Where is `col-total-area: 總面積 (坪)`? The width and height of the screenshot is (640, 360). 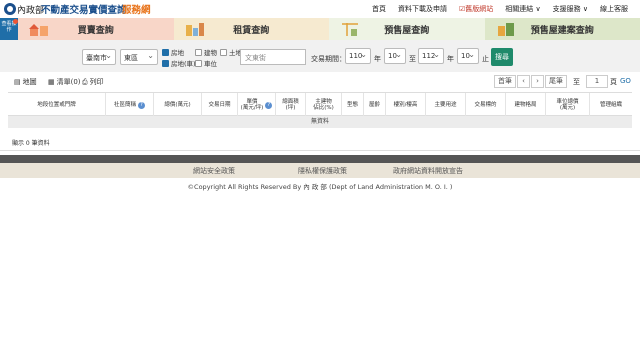 col-total-area: 總面積 (坪) is located at coordinates (291, 105).